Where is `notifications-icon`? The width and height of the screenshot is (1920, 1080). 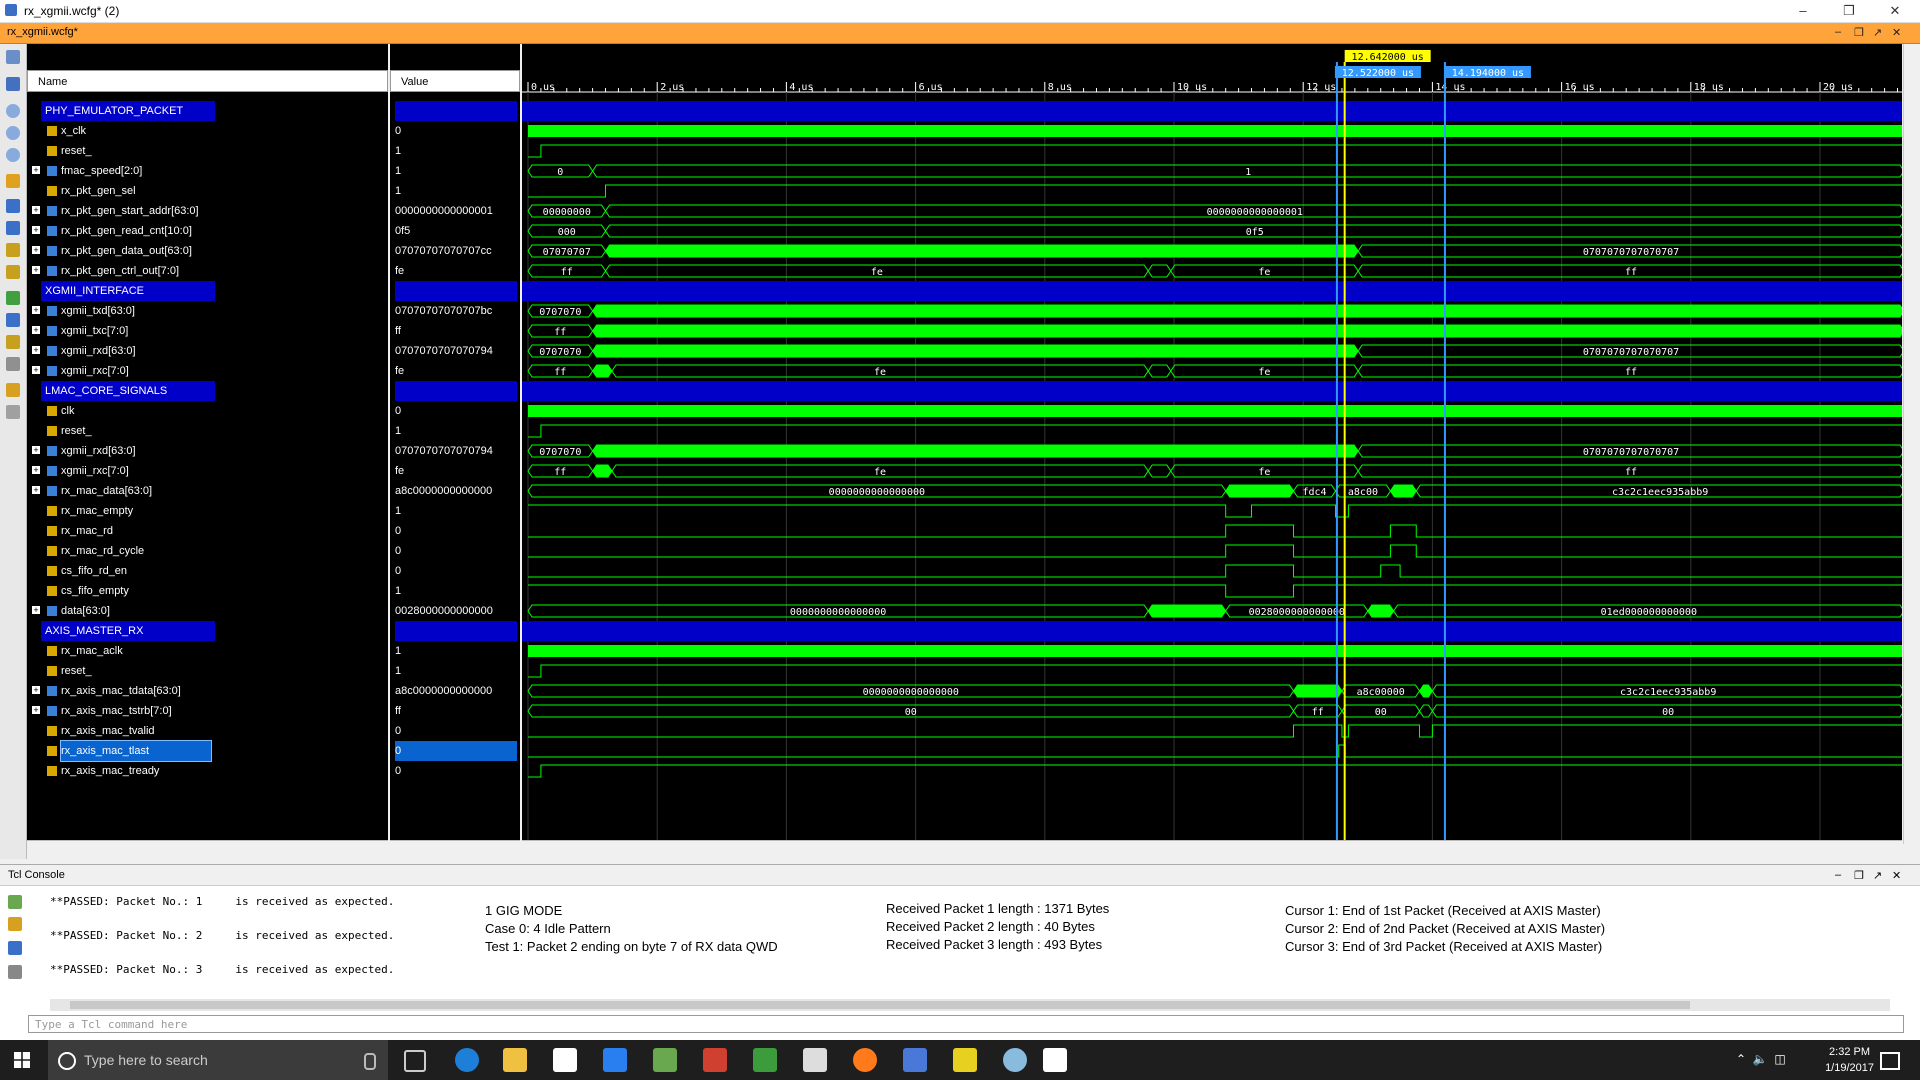 notifications-icon is located at coordinates (1890, 1061).